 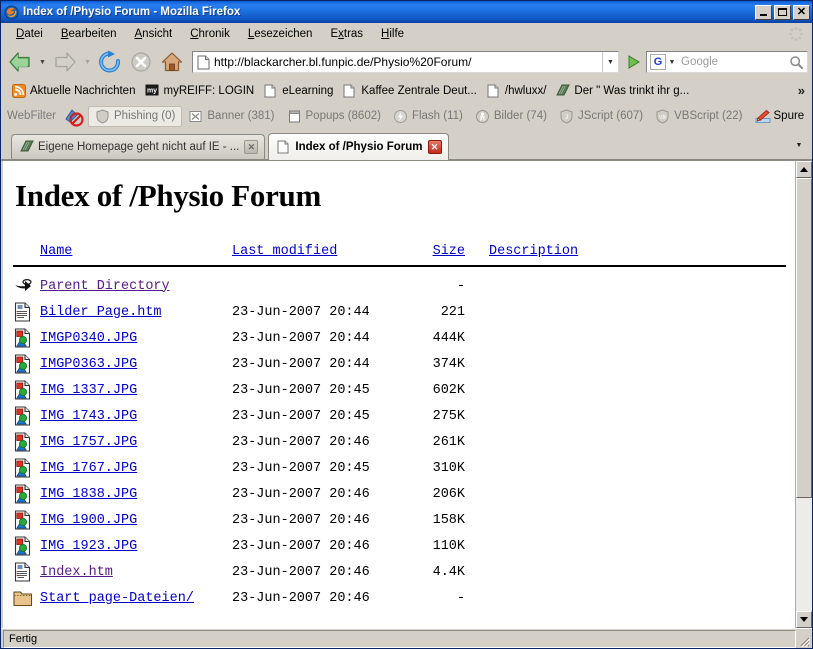 What do you see at coordinates (29, 34) in the screenshot?
I see `menu-datei: Datei` at bounding box center [29, 34].